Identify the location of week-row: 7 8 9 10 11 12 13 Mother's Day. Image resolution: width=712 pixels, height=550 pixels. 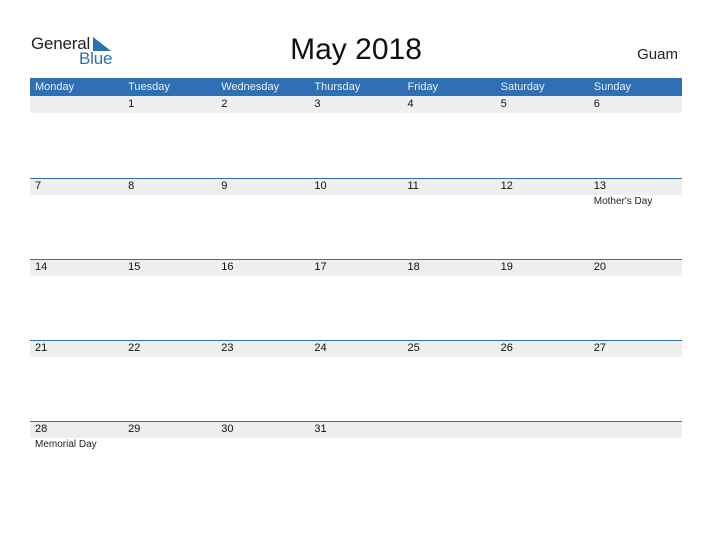
(356, 218).